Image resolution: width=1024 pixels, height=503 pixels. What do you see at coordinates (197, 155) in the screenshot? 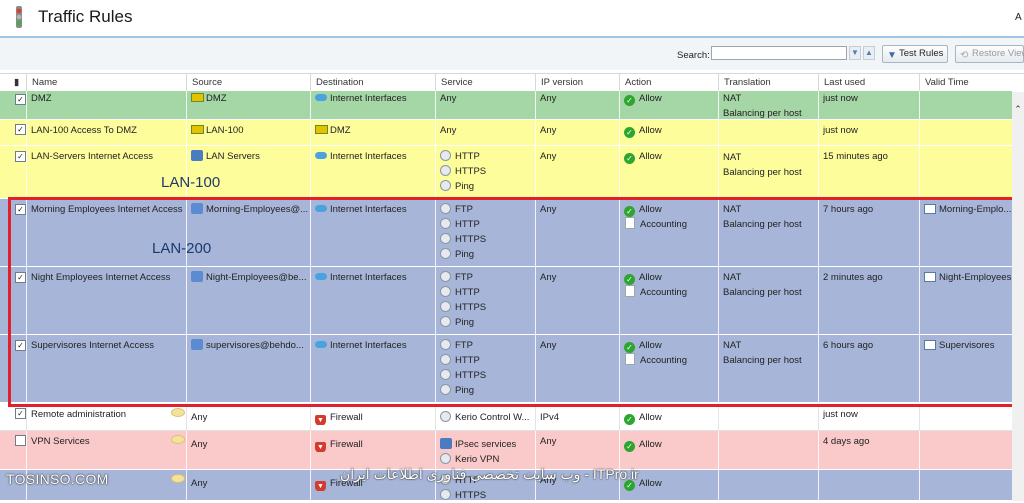
I see `host-group-icon` at bounding box center [197, 155].